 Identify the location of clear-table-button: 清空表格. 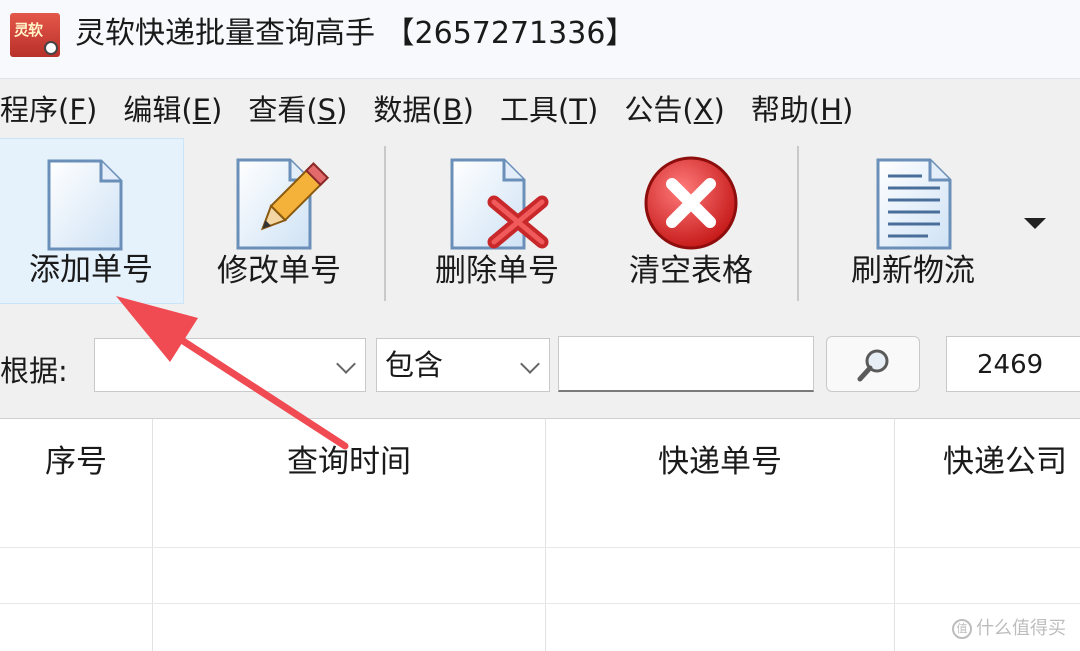
(691, 221).